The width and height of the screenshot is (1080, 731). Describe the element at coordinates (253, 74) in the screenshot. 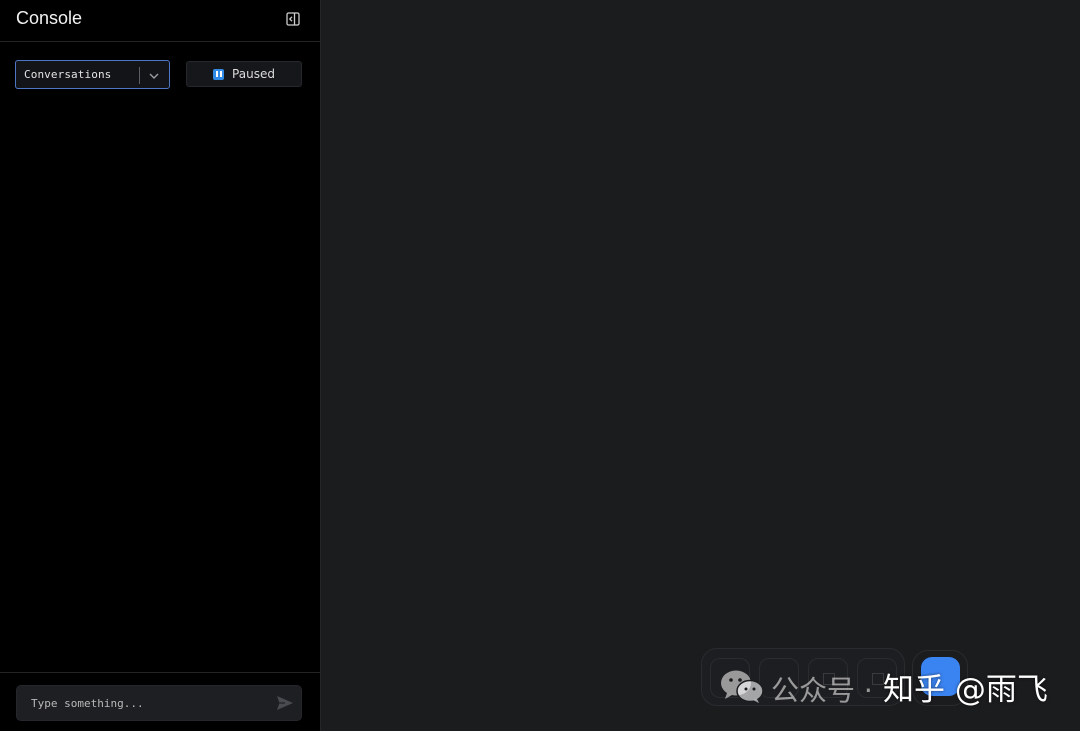

I see `status-label: Paused` at that location.